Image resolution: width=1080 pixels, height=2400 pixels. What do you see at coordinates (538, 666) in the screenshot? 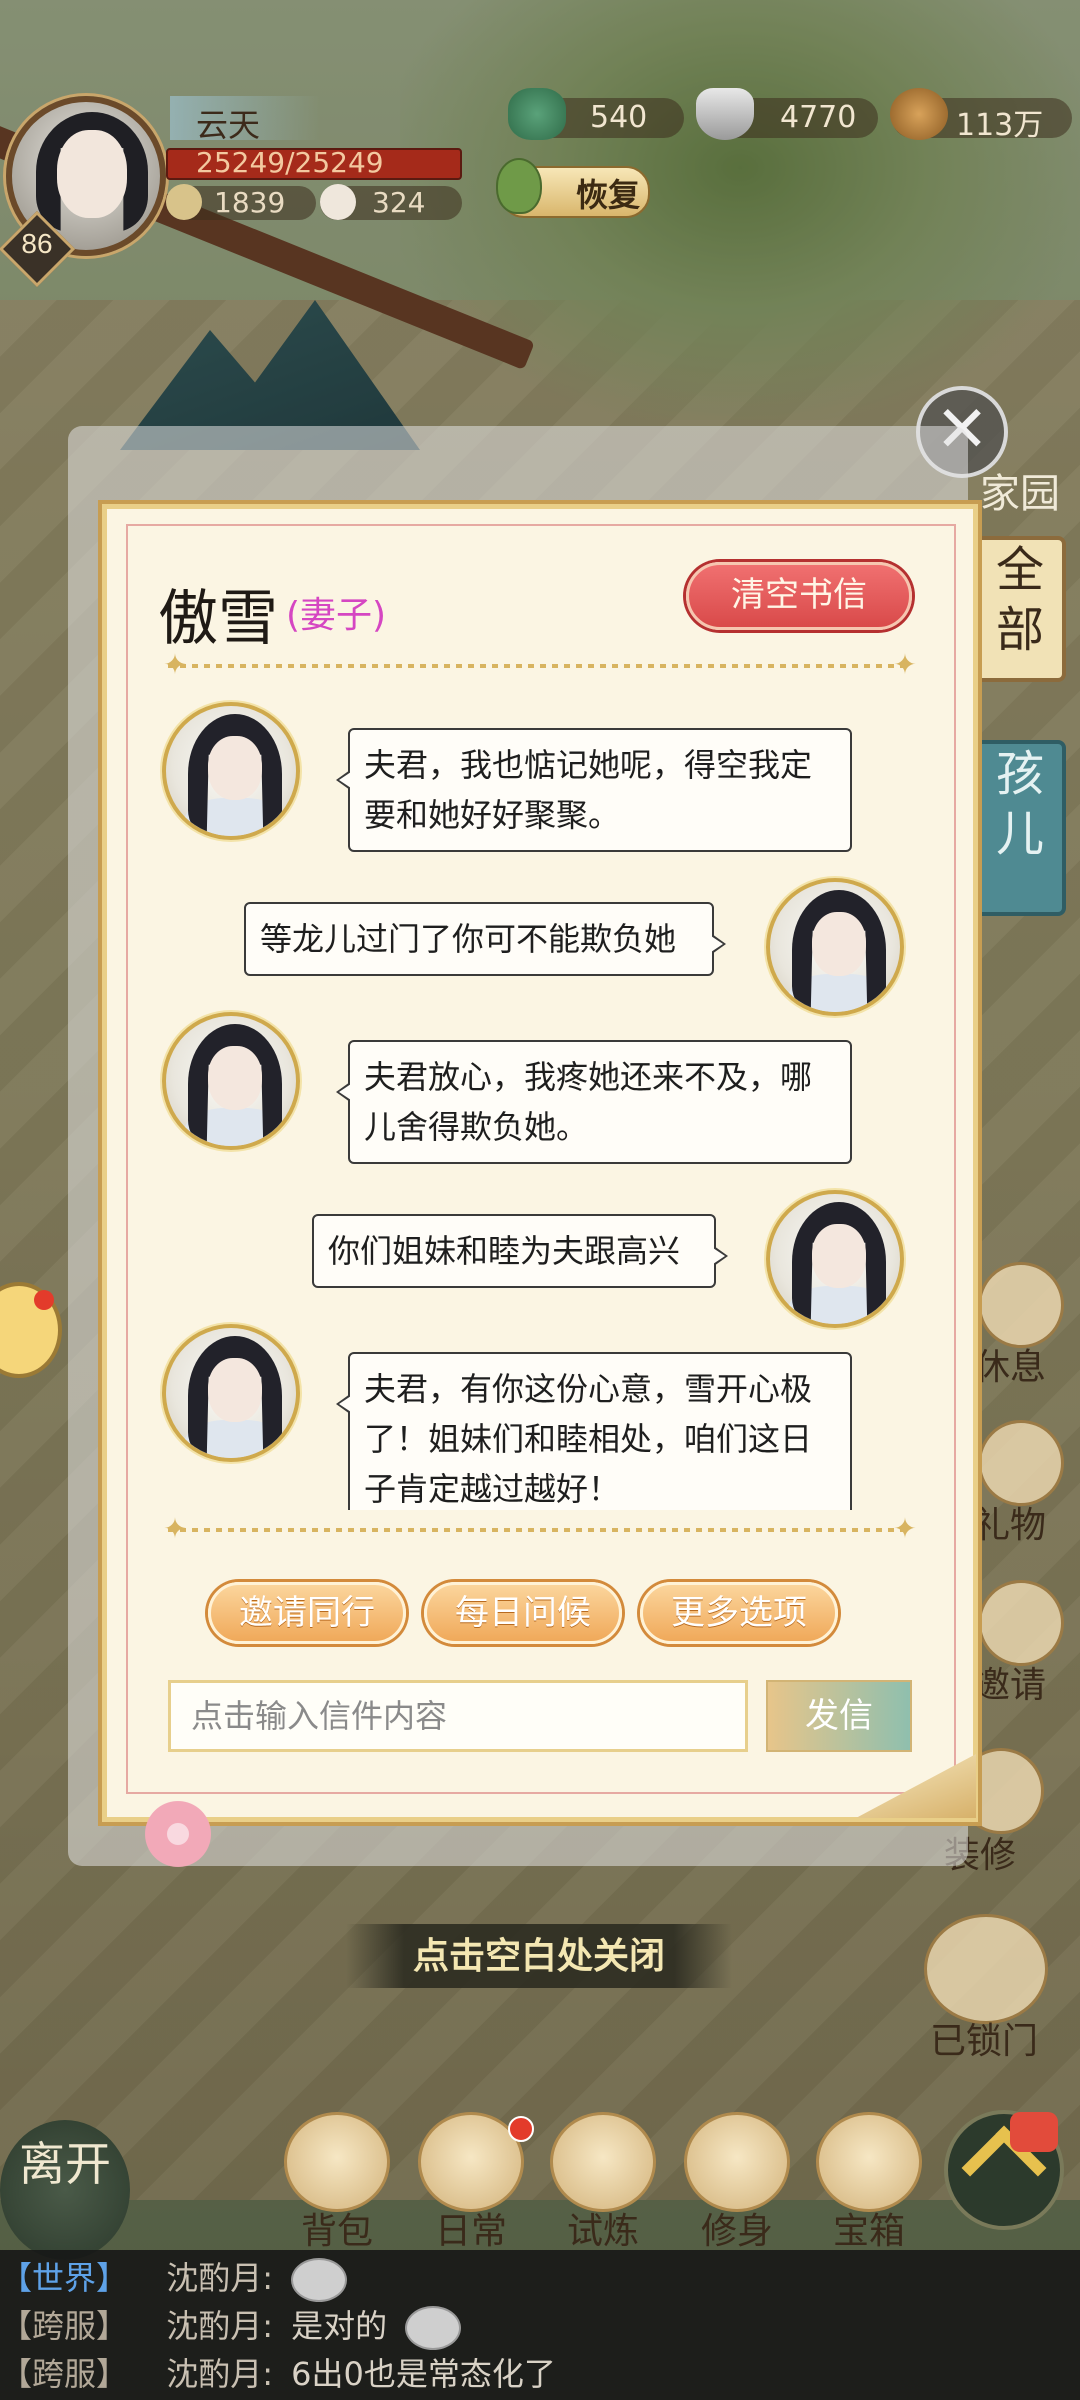
I see `top-divider` at bounding box center [538, 666].